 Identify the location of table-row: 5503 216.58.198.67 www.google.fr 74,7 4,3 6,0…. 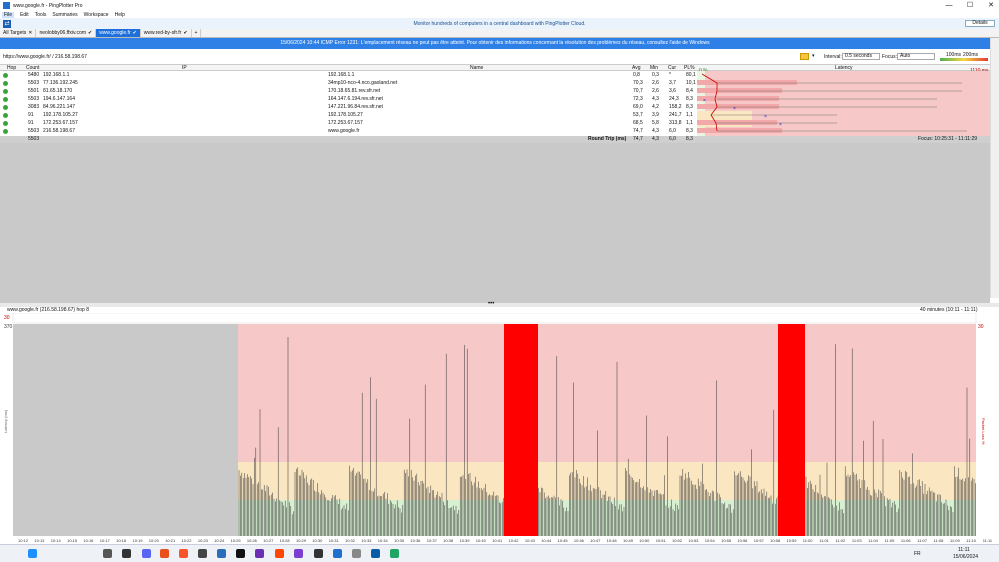
(348, 131).